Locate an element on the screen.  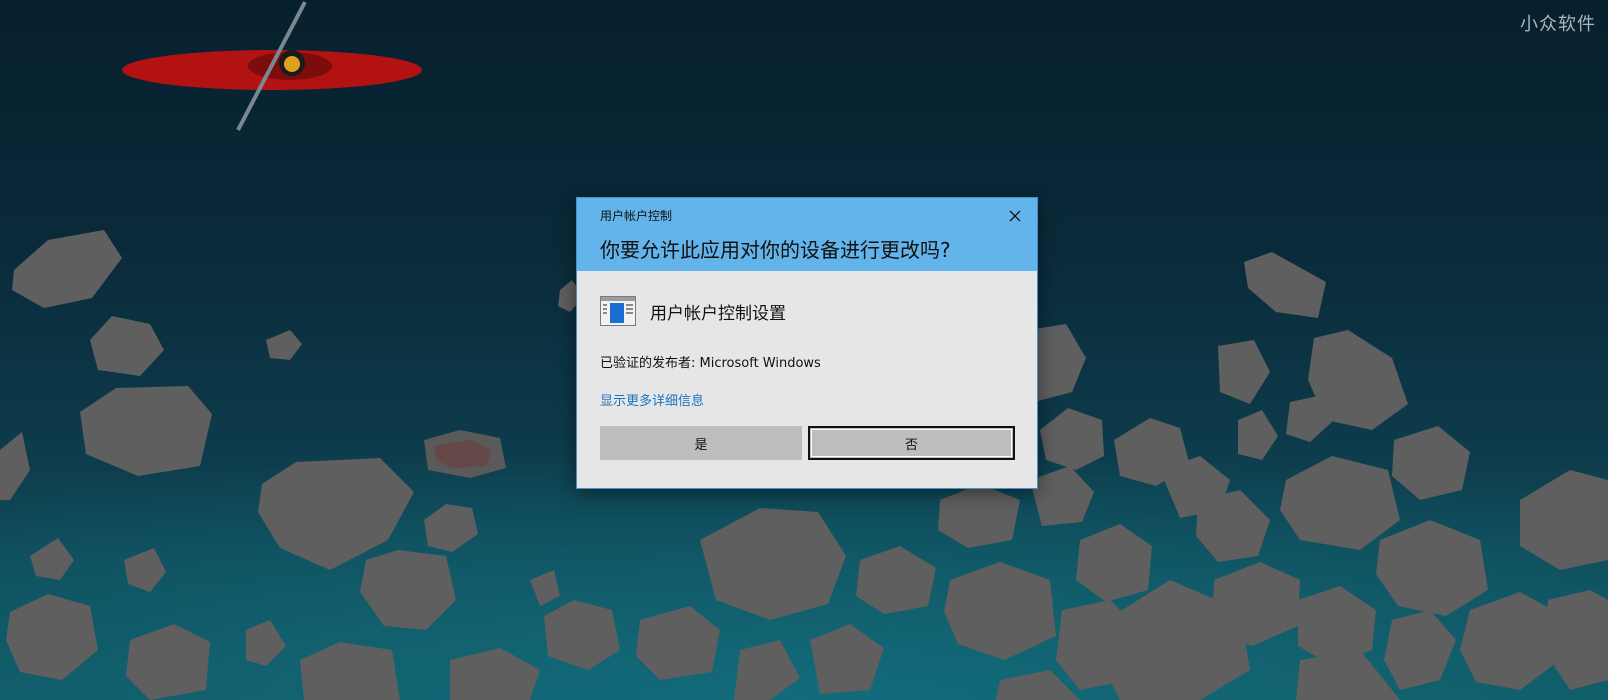
close-button is located at coordinates (1015, 216).